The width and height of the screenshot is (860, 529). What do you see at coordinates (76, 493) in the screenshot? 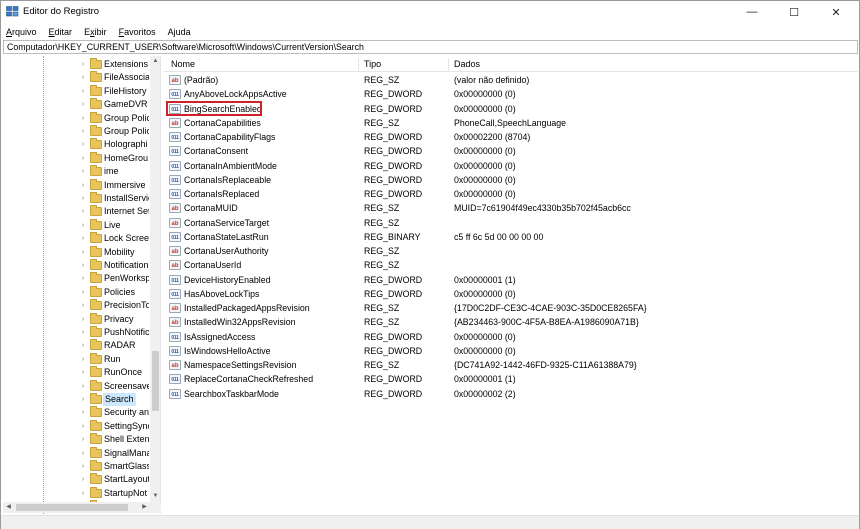
I see `tree-item: › StartupNot` at bounding box center [76, 493].